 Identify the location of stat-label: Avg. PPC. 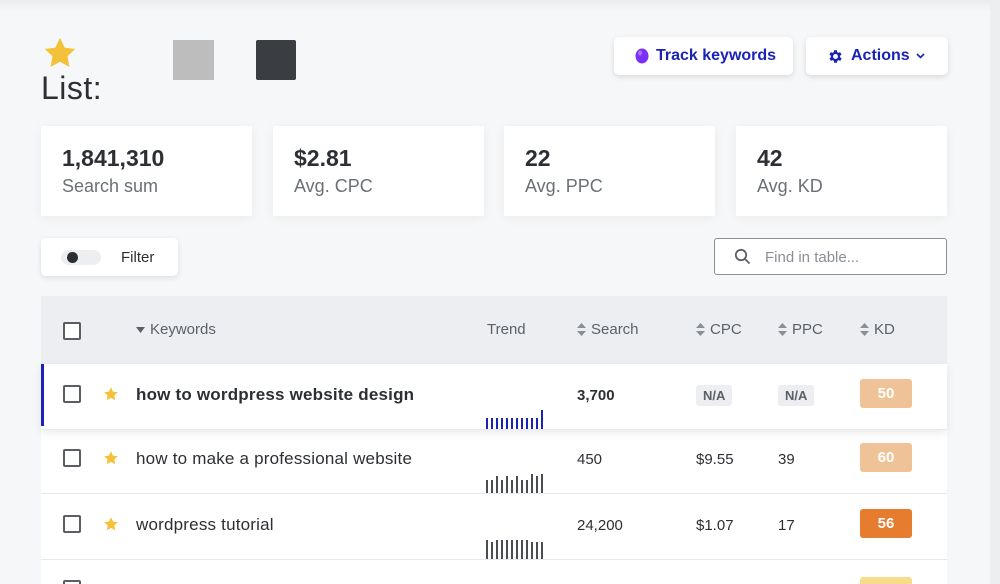
(564, 186).